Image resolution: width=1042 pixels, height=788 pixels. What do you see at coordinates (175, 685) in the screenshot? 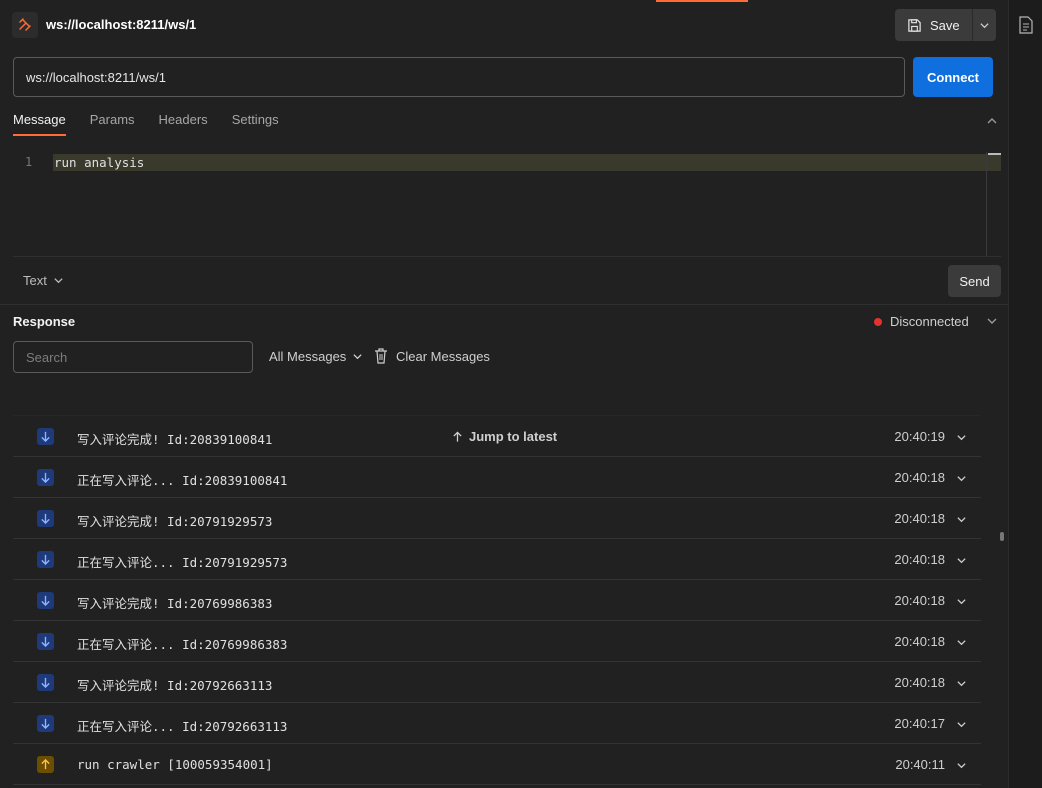
I see `message-text: 写入评论完成! Id:20792663113` at bounding box center [175, 685].